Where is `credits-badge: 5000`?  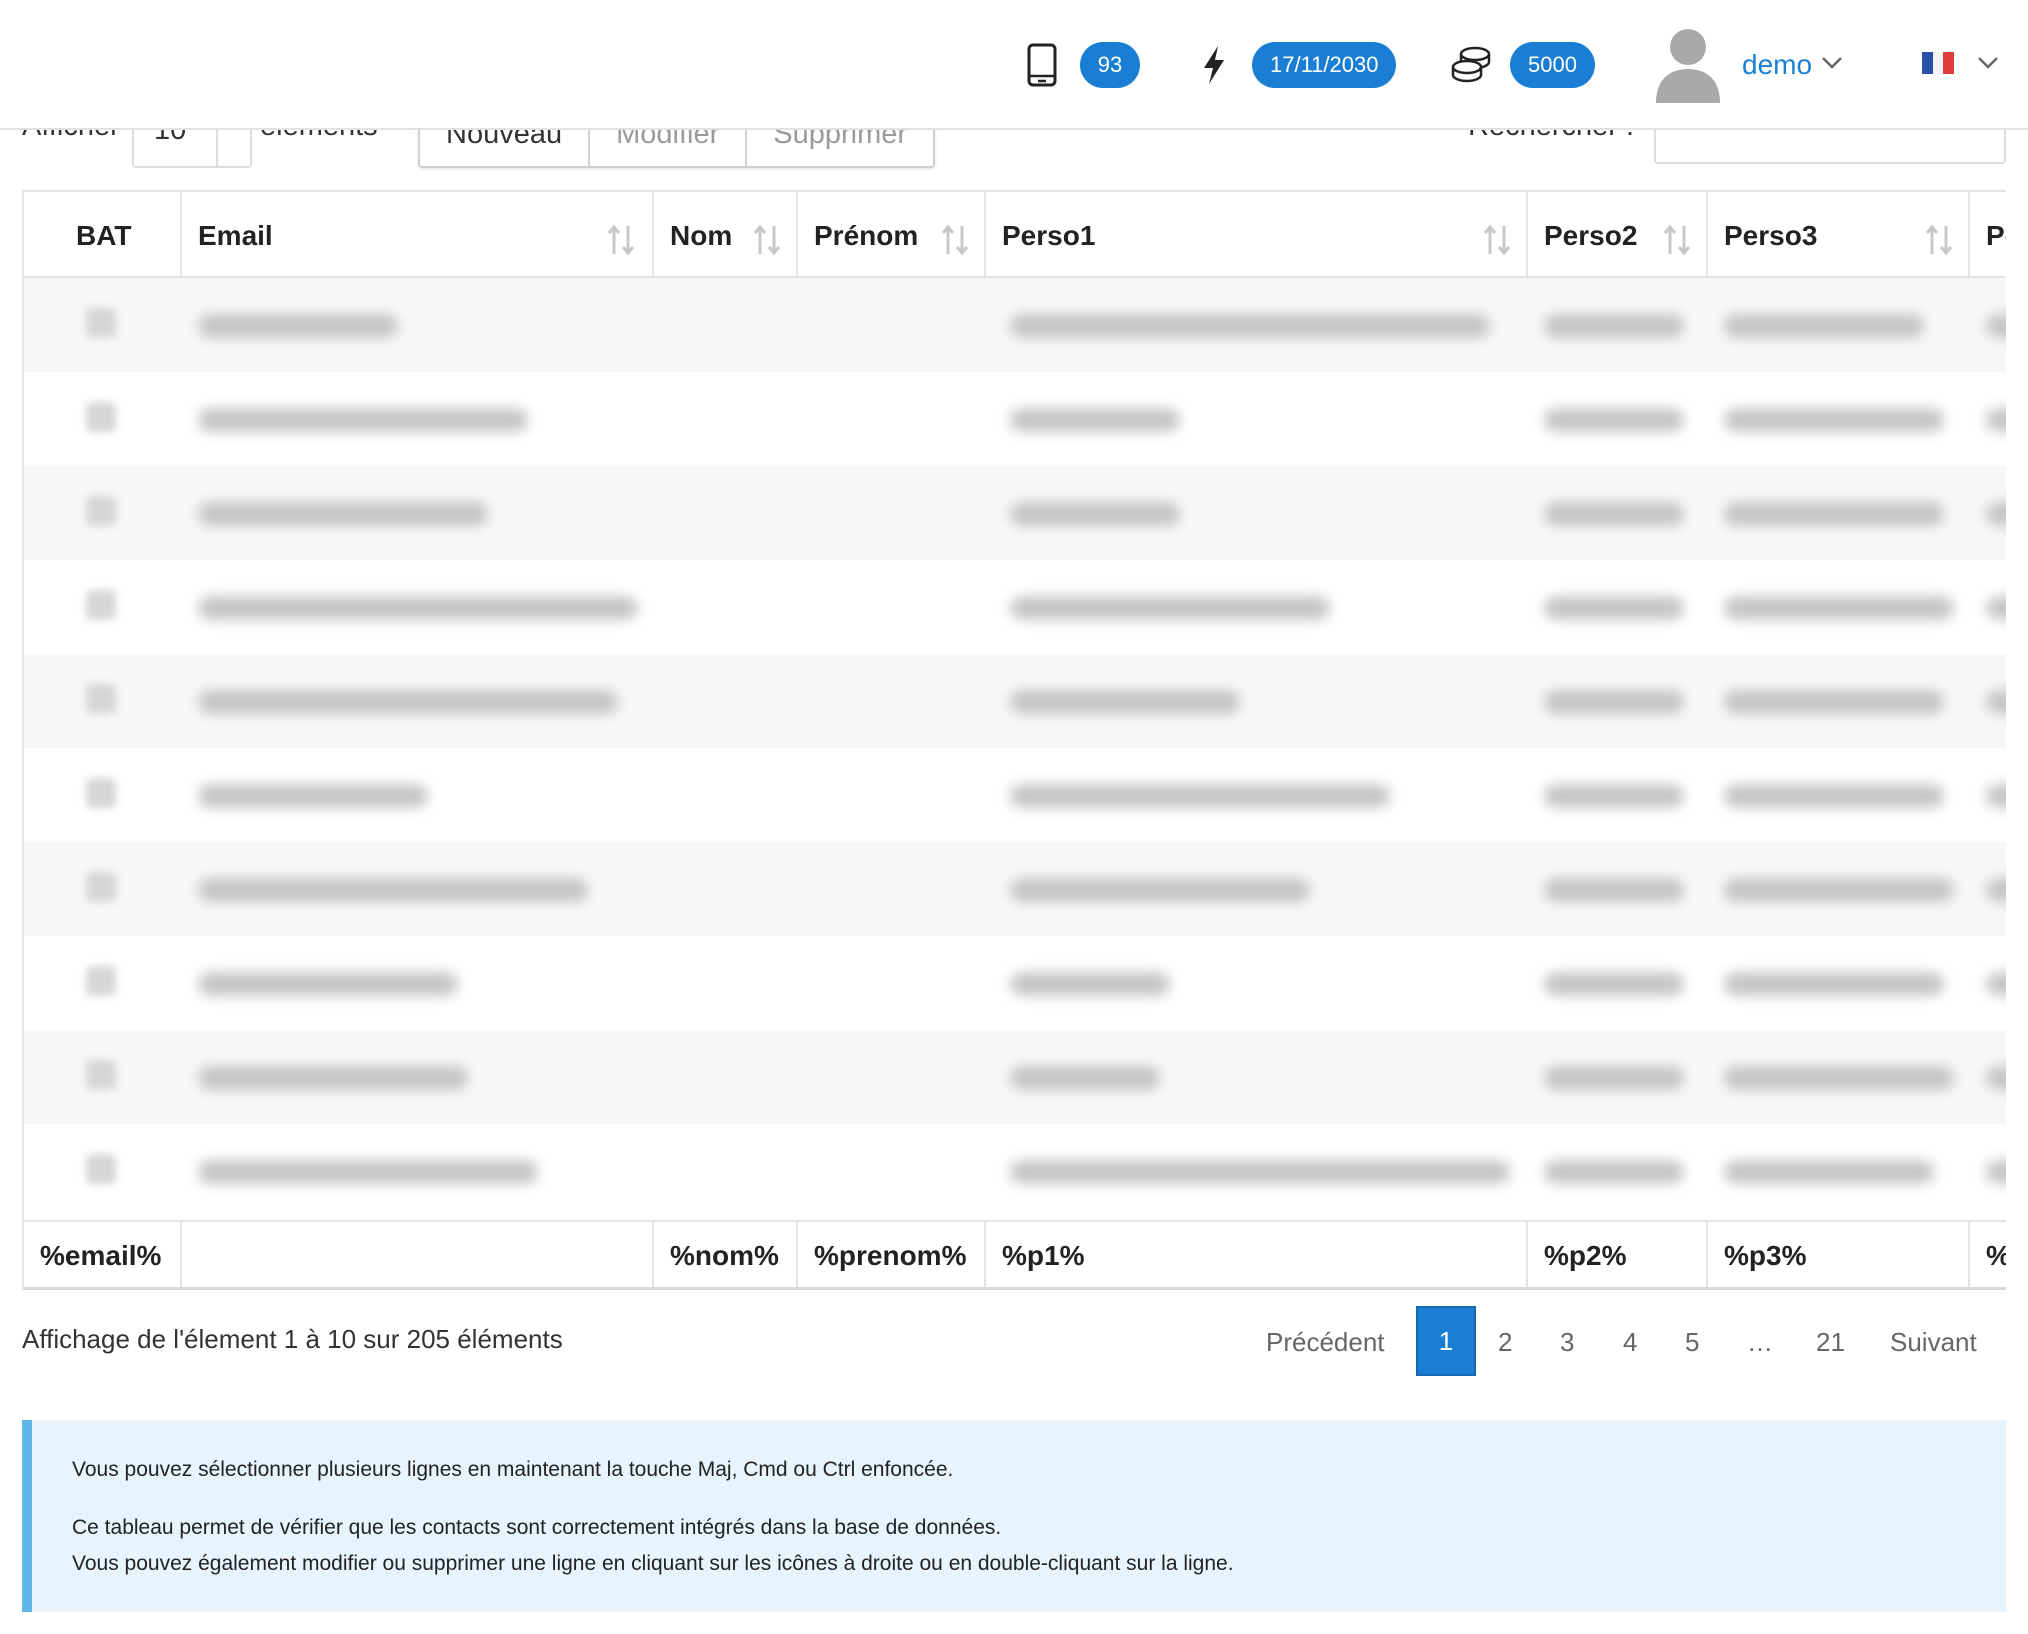
credits-badge: 5000 is located at coordinates (1552, 65).